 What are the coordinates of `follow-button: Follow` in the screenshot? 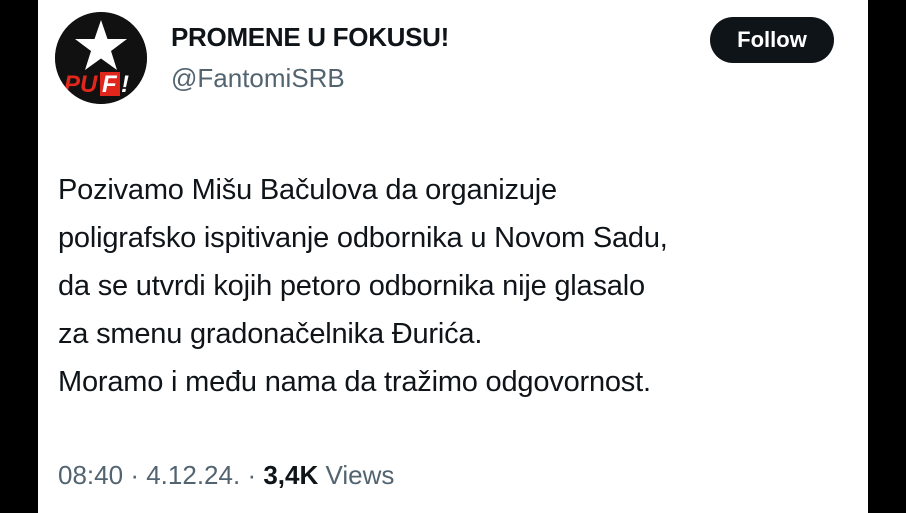 It's located at (772, 40).